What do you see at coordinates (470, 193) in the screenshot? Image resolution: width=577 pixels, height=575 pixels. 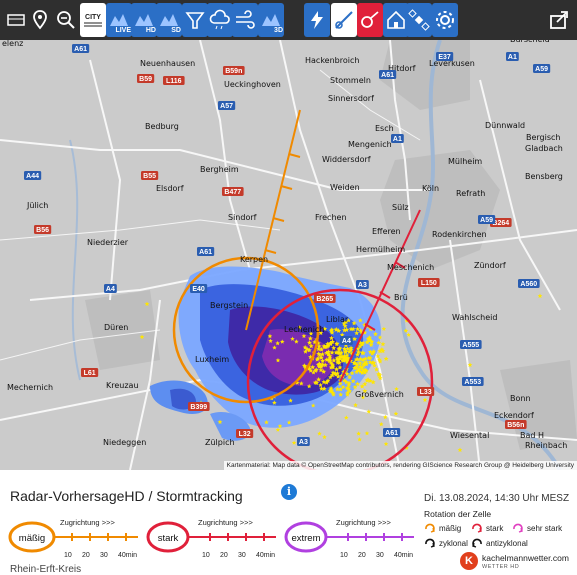 I see `city-label: Refrath` at bounding box center [470, 193].